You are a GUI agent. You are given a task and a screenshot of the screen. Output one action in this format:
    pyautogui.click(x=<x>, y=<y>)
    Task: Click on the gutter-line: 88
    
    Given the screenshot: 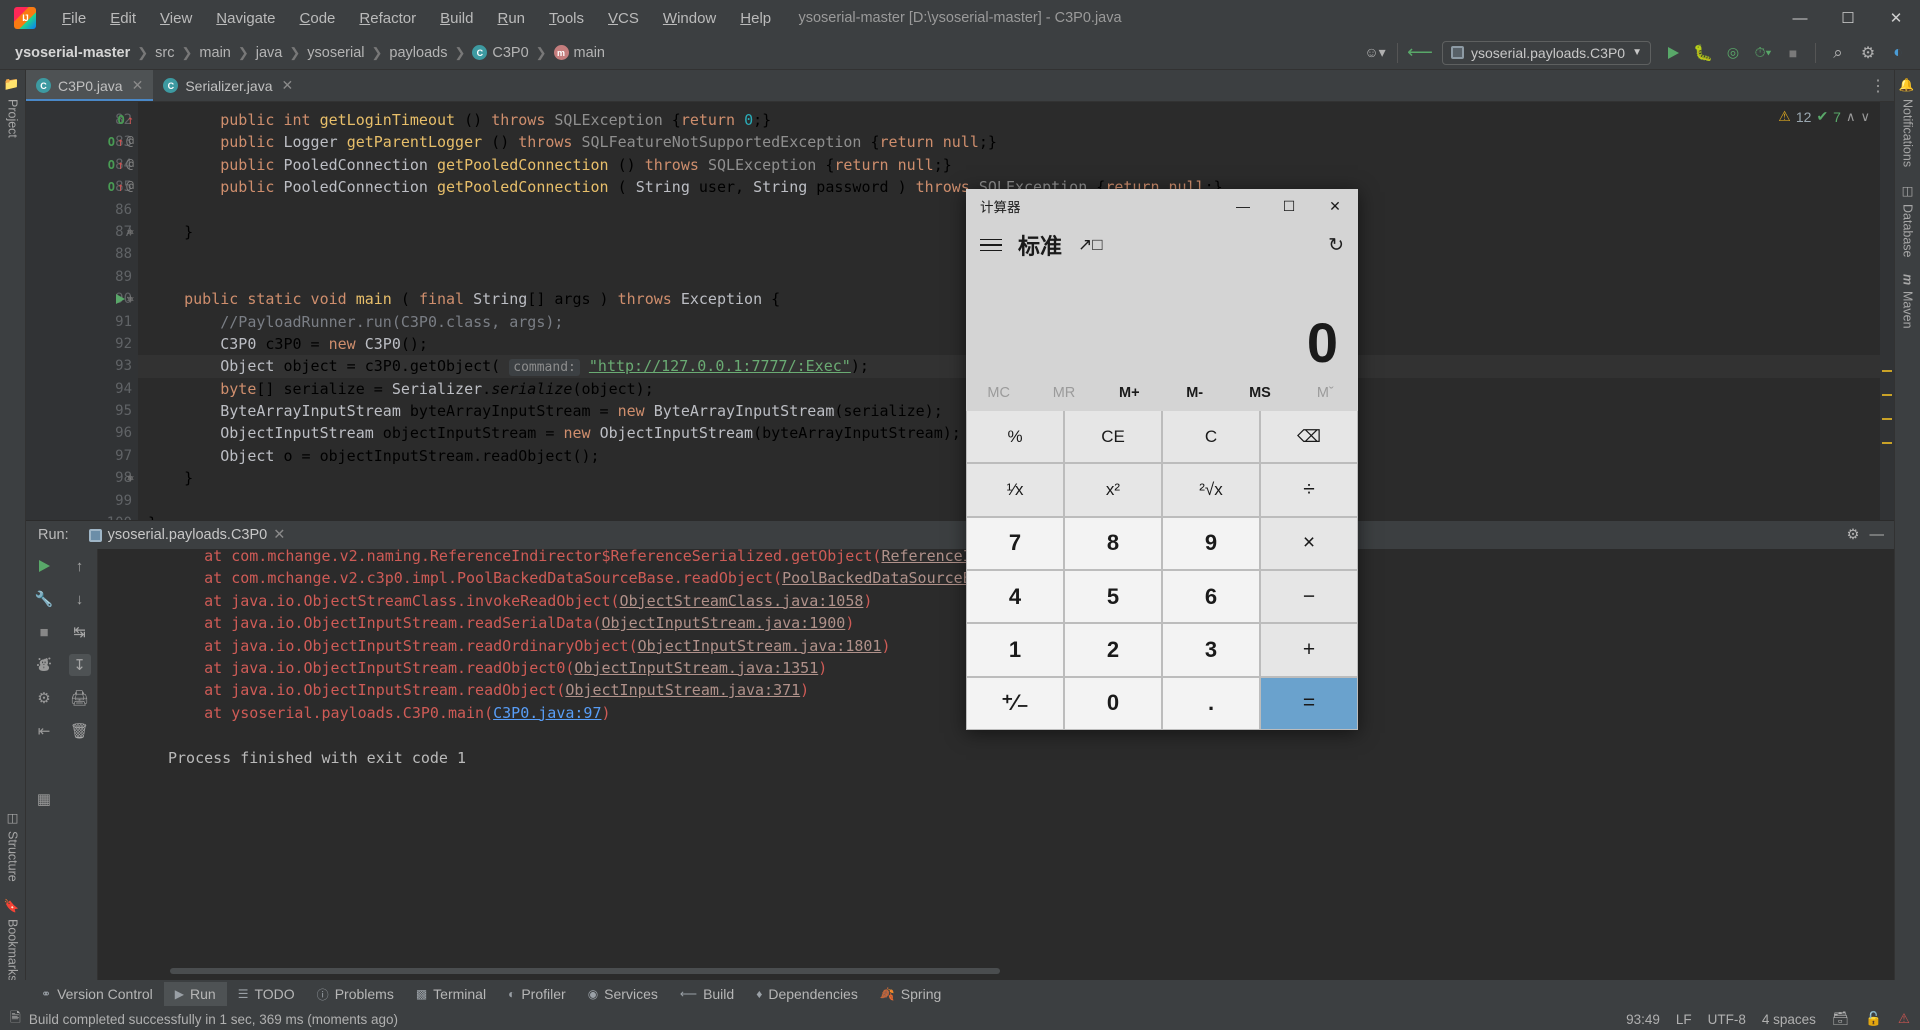 What is the action you would take?
    pyautogui.click(x=82, y=254)
    